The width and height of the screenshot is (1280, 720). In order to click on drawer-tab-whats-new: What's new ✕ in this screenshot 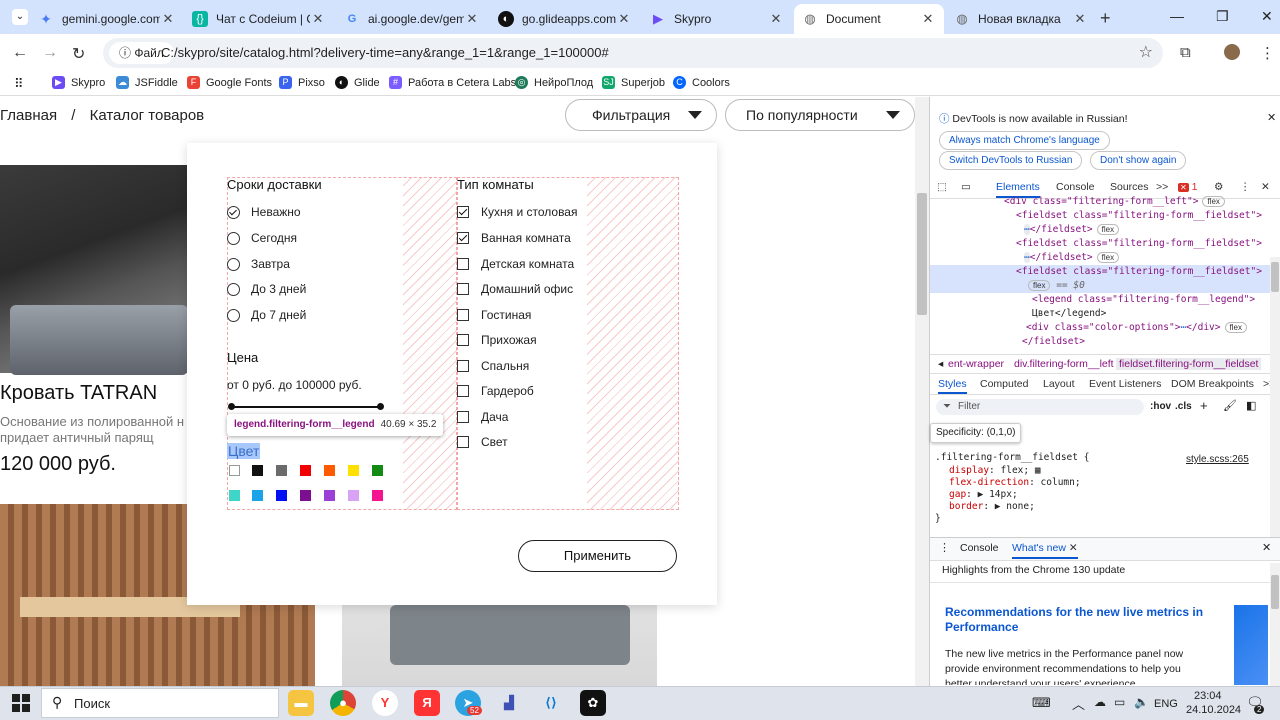, I will do `click(1045, 550)`.